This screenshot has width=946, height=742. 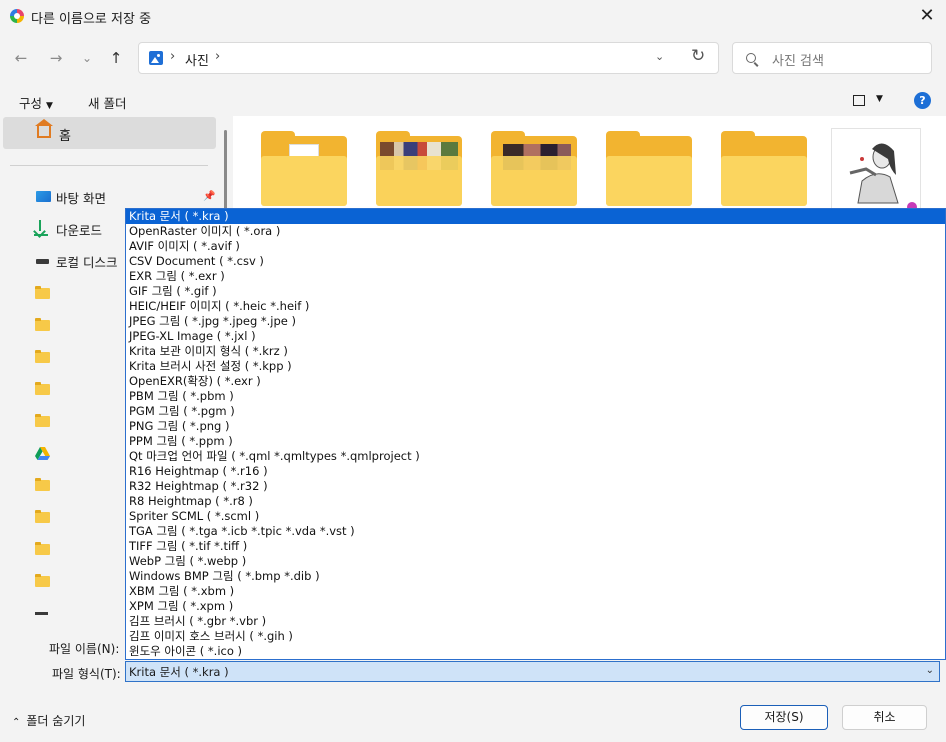 I want to click on file-type-option: PBM 그림 ( *.pbm ), so click(x=535, y=396).